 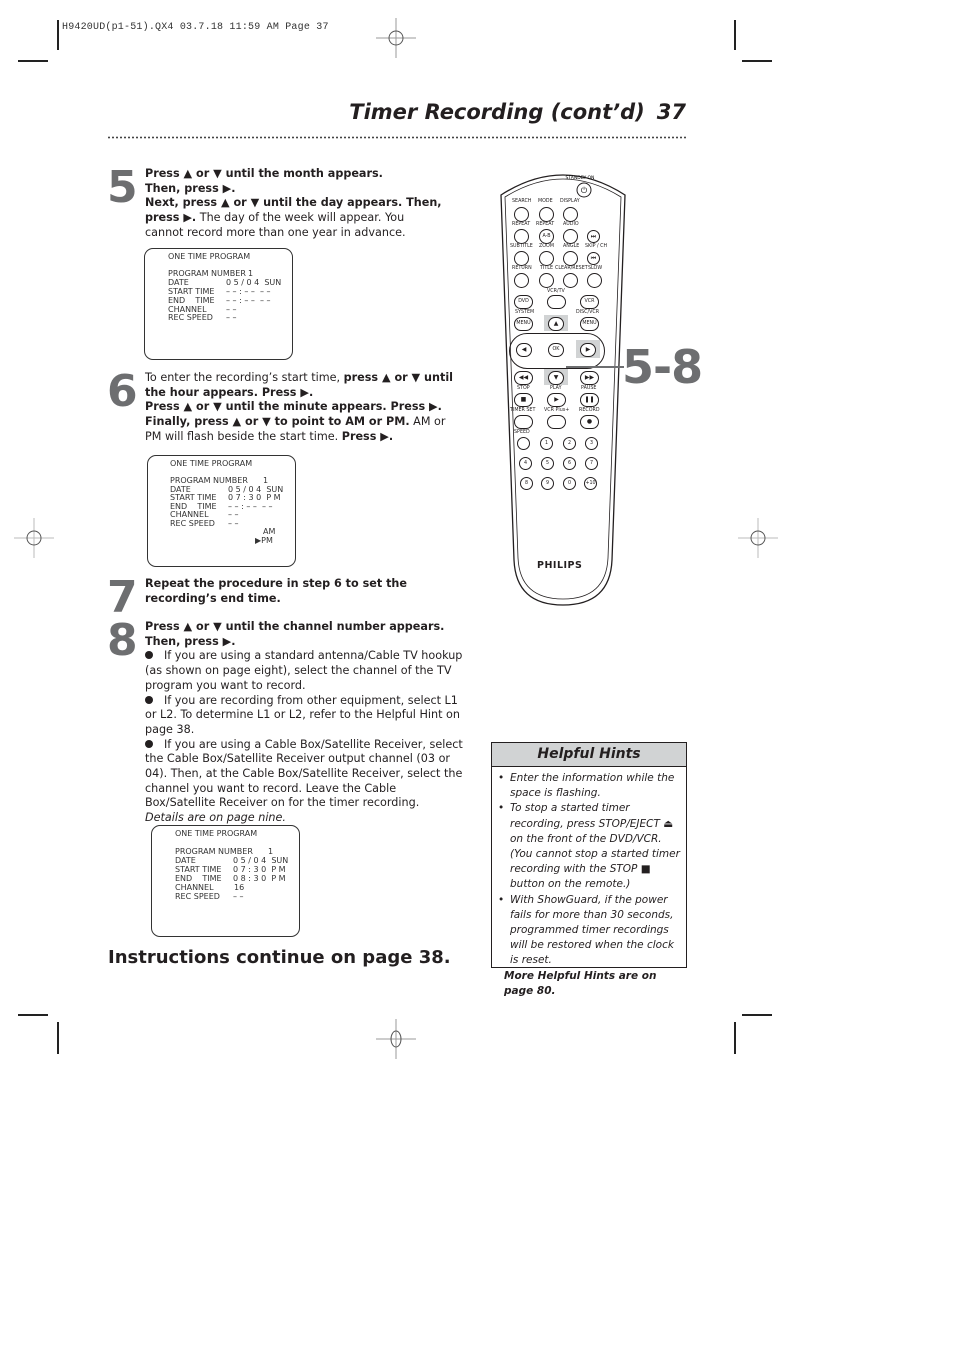 I want to click on digit-button: +10, so click(x=590, y=483).